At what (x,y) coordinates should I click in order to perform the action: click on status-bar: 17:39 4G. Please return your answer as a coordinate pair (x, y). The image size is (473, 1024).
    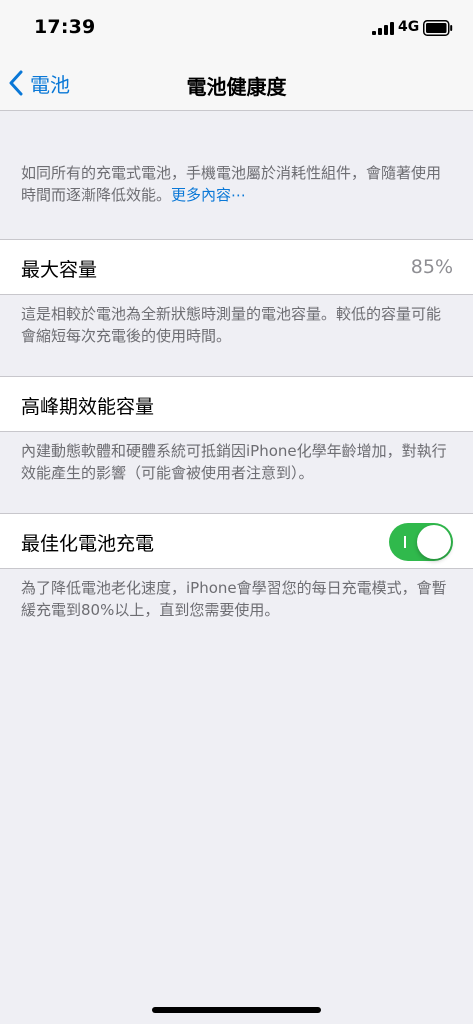
    Looking at the image, I should click on (236, 28).